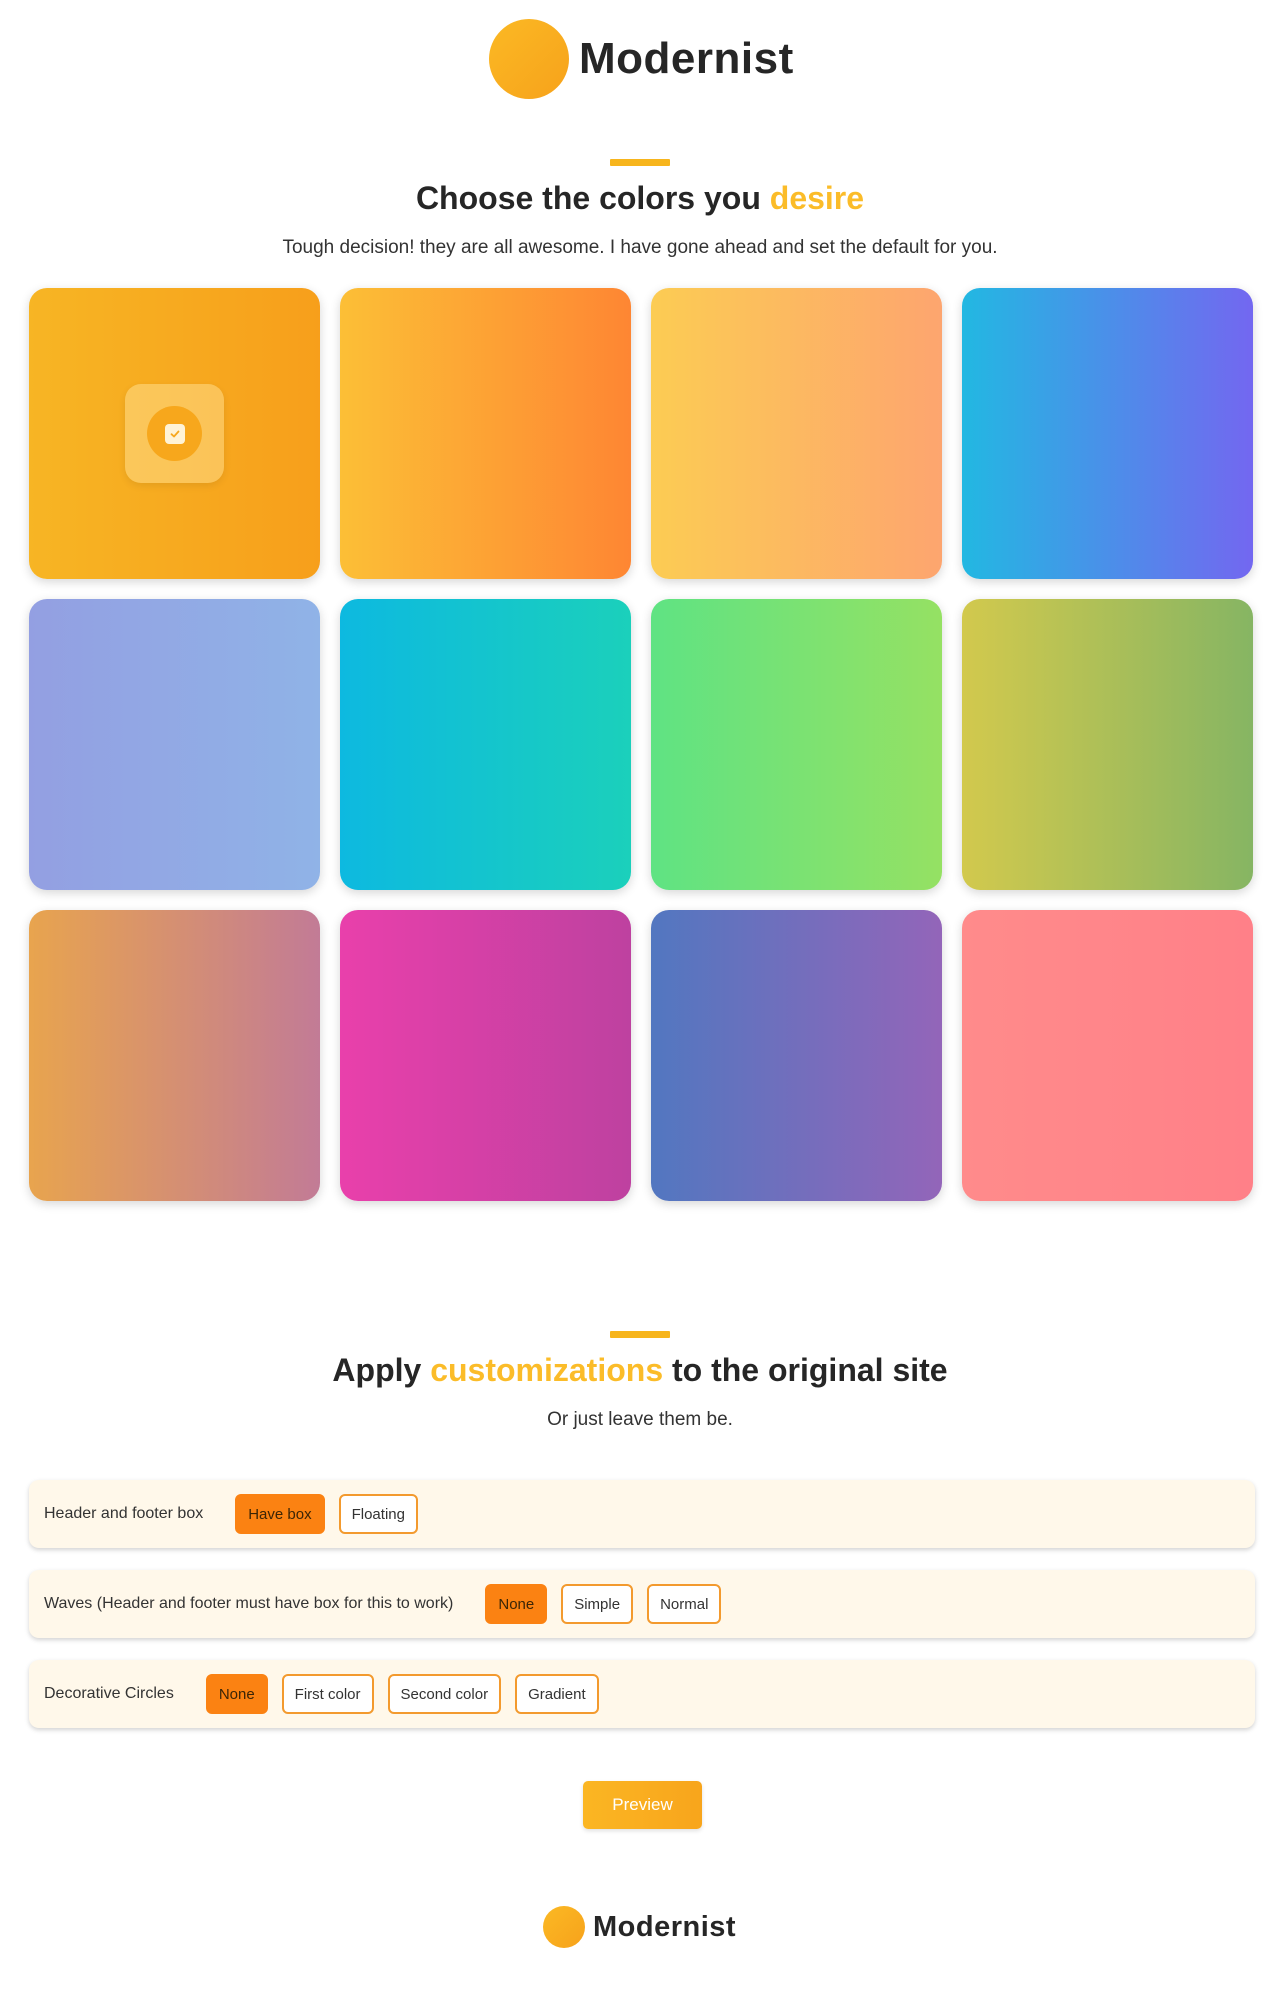 The image size is (1280, 1999). I want to click on colors-title-highlight: desire, so click(817, 198).